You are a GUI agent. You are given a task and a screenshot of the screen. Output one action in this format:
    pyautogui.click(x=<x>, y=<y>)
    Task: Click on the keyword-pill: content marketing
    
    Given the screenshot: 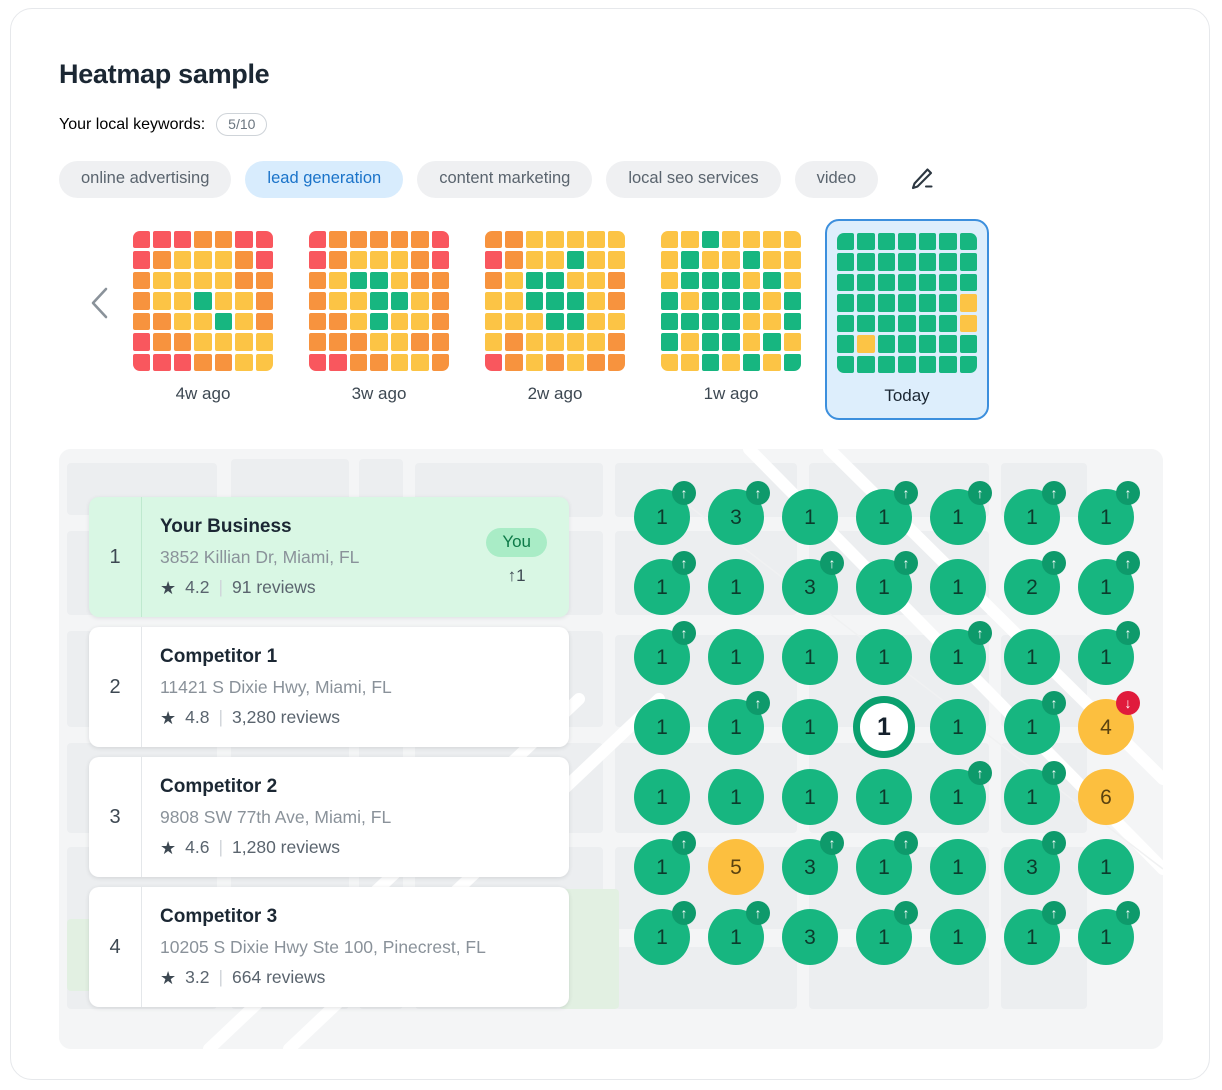 What is the action you would take?
    pyautogui.click(x=505, y=179)
    